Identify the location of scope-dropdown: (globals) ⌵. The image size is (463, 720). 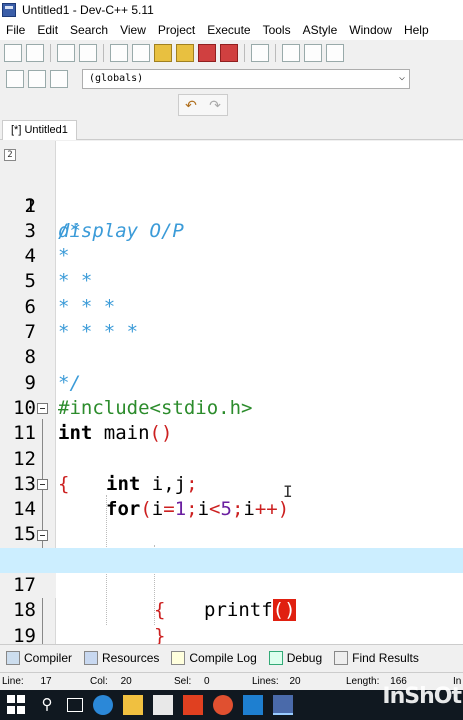
(246, 79).